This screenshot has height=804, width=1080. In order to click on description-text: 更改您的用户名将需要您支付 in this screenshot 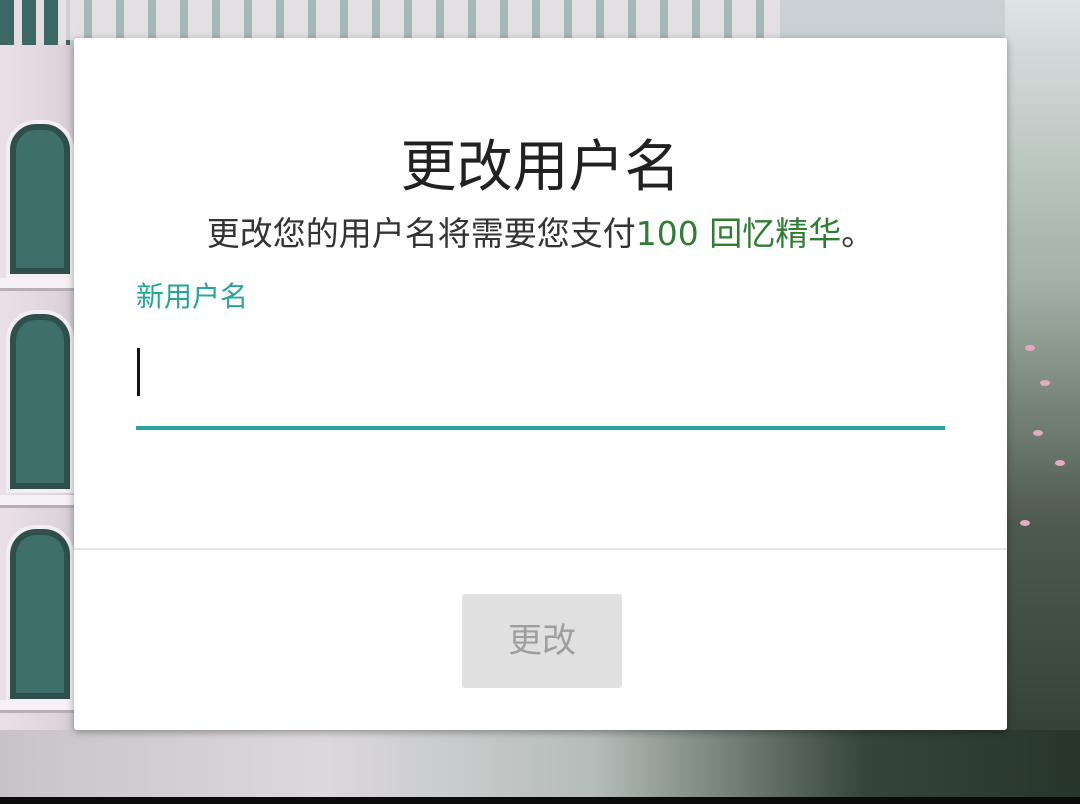, I will do `click(421, 233)`.